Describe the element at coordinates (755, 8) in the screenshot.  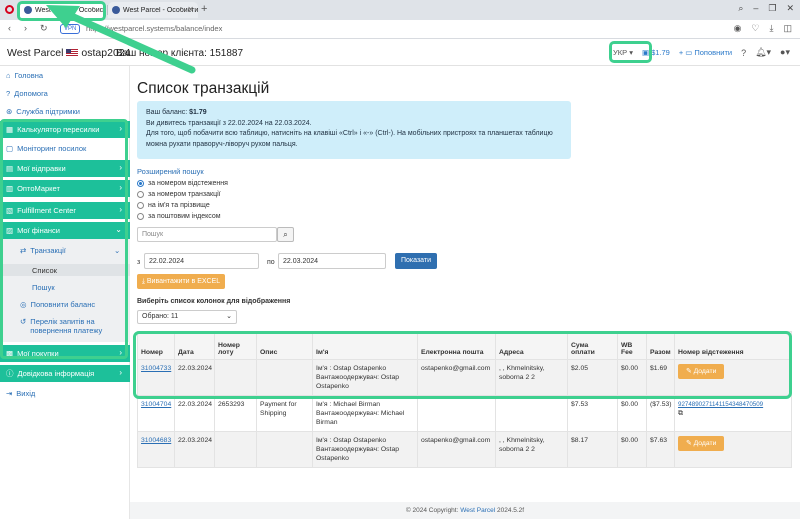
I see `minimize-icon: –` at that location.